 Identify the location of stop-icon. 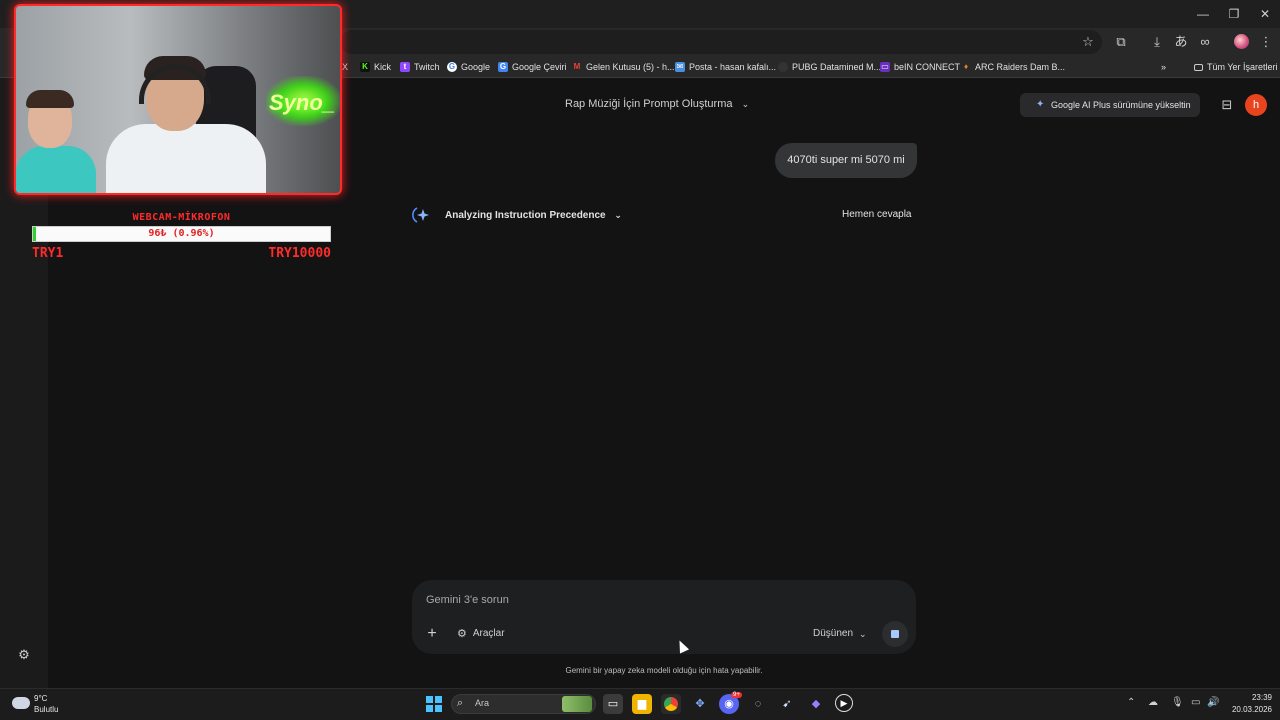
(895, 634).